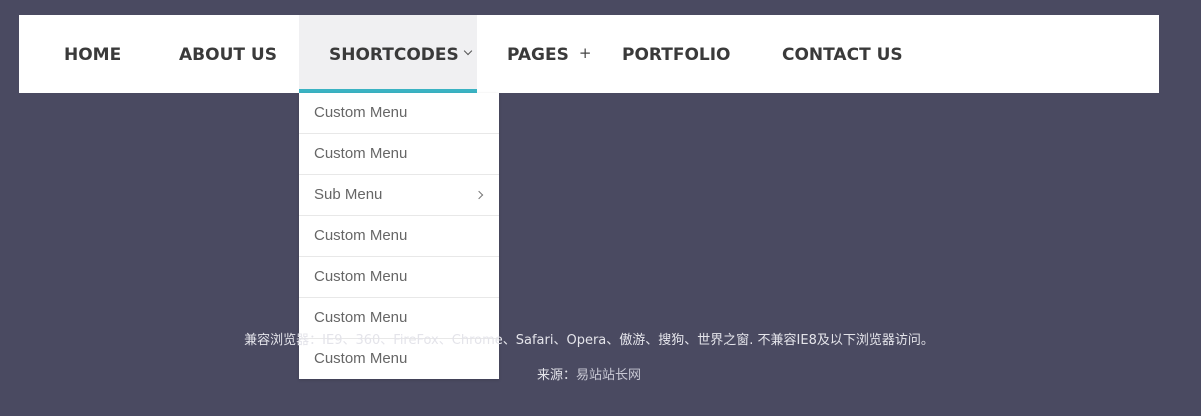  I want to click on nav-item-portfolio: PORTFOLIO, so click(676, 54).